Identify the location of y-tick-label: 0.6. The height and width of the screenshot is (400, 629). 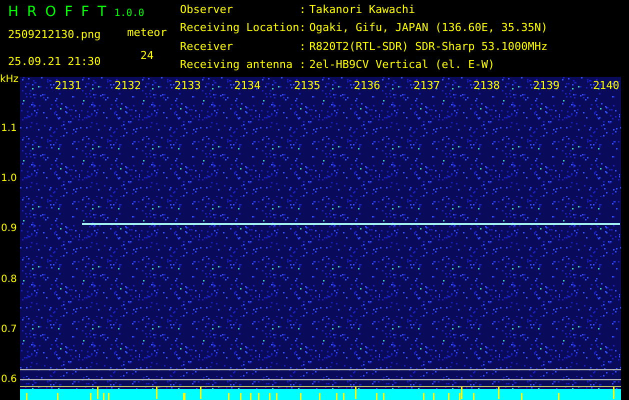
(9, 380).